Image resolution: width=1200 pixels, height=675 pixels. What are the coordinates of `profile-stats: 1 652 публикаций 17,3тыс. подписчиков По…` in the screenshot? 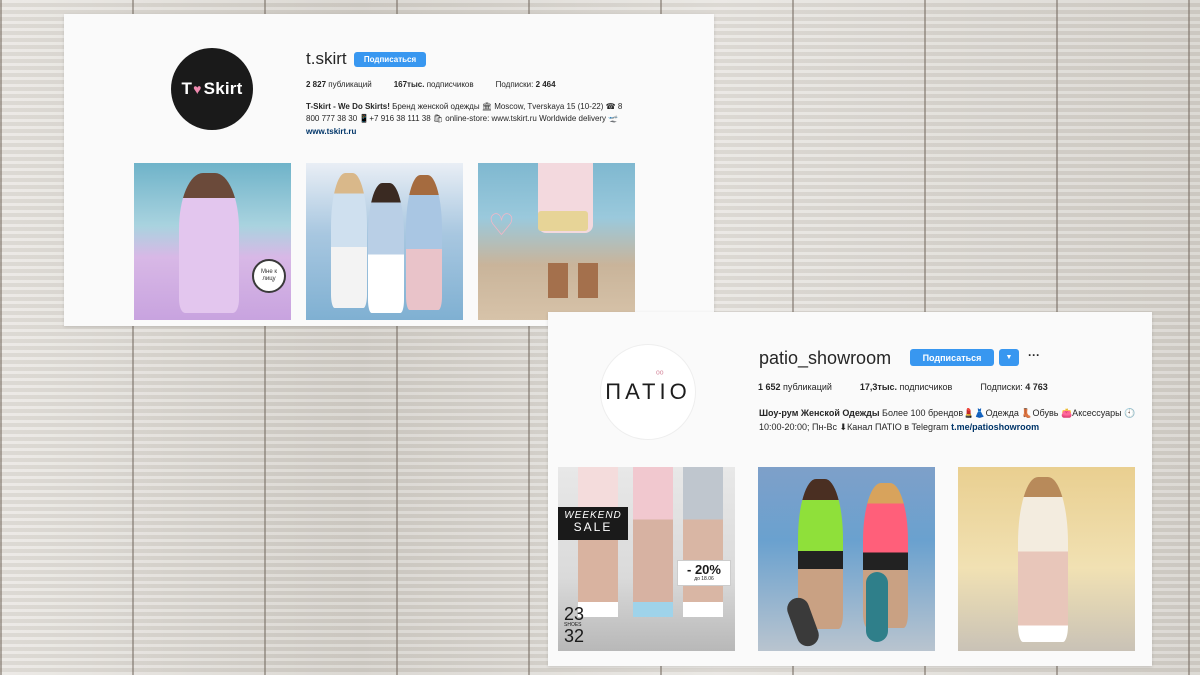 It's located at (917, 387).